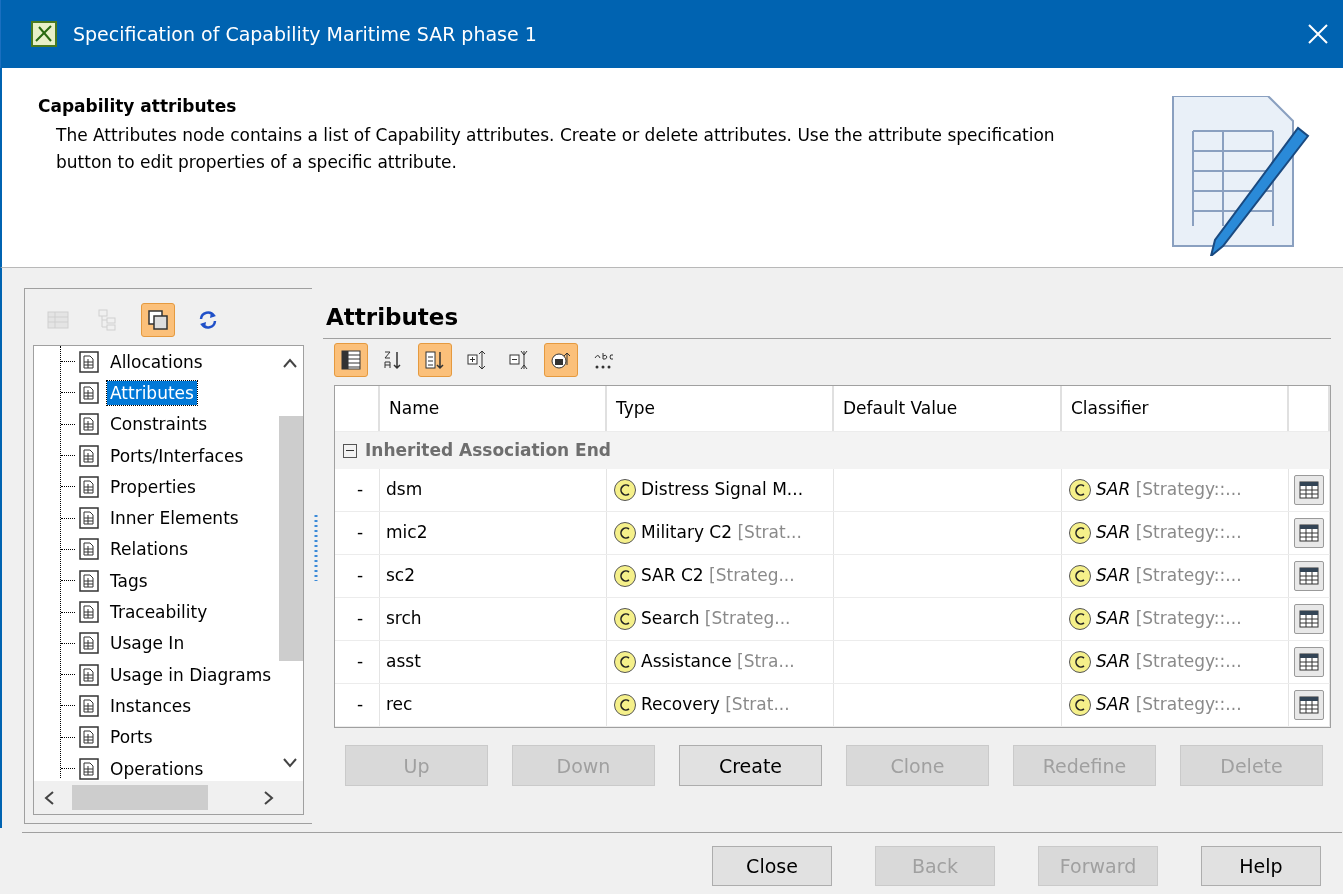 Image resolution: width=1343 pixels, height=894 pixels. Describe the element at coordinates (1261, 866) in the screenshot. I see `dialog-button: Help` at that location.